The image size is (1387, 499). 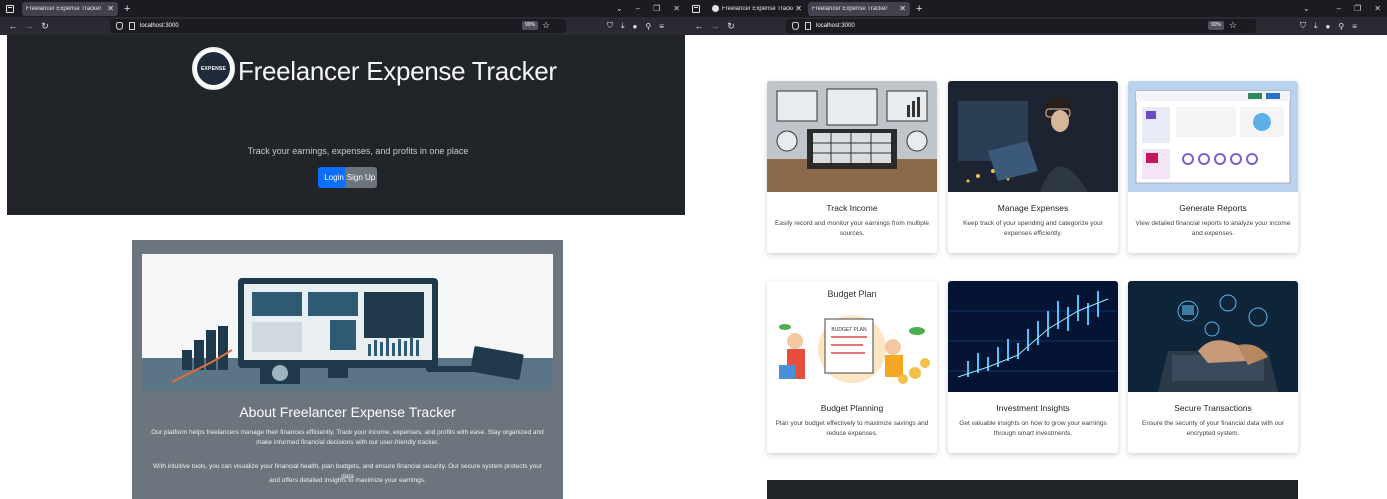 What do you see at coordinates (1213, 408) in the screenshot?
I see `card-title: Secure Transactions` at bounding box center [1213, 408].